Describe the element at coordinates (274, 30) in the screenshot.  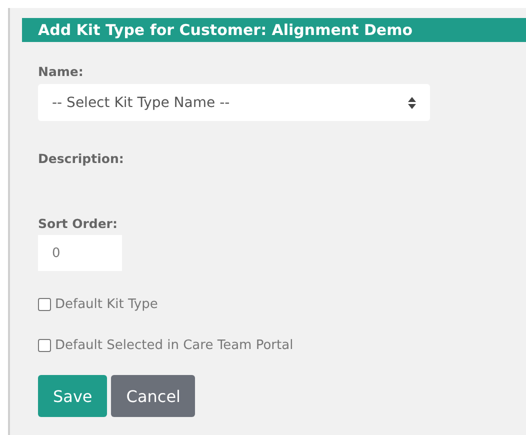
I see `form-title: Add Kit Type for Customer: Alignment Demo` at that location.